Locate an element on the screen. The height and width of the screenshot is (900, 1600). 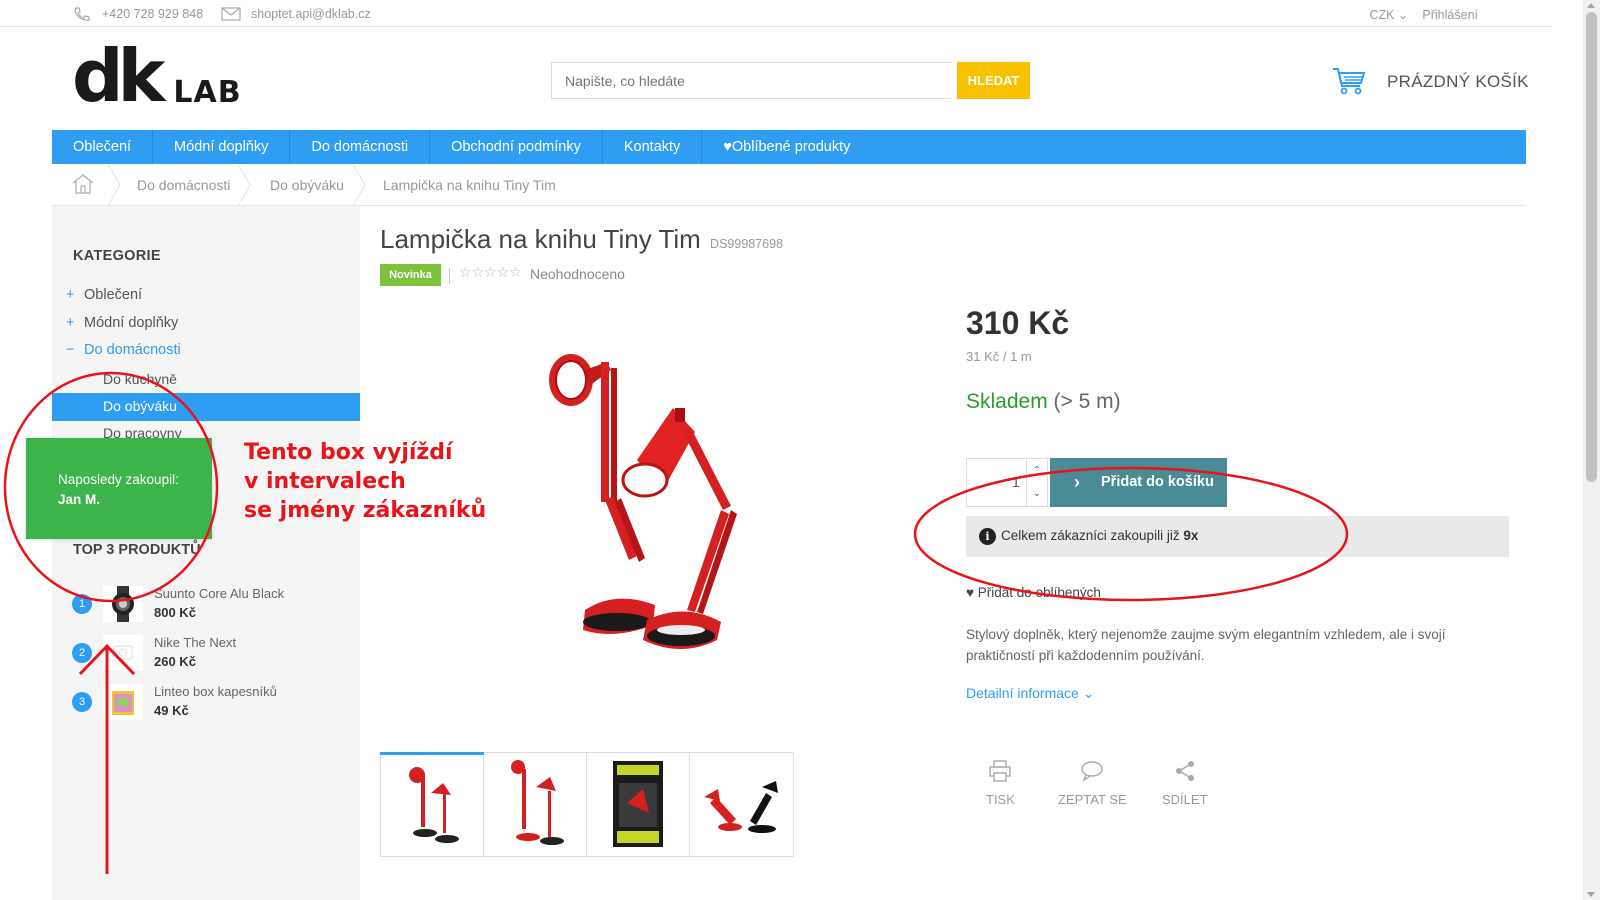
top3-title: TOP 3 PRODUKTŮ is located at coordinates (137, 550).